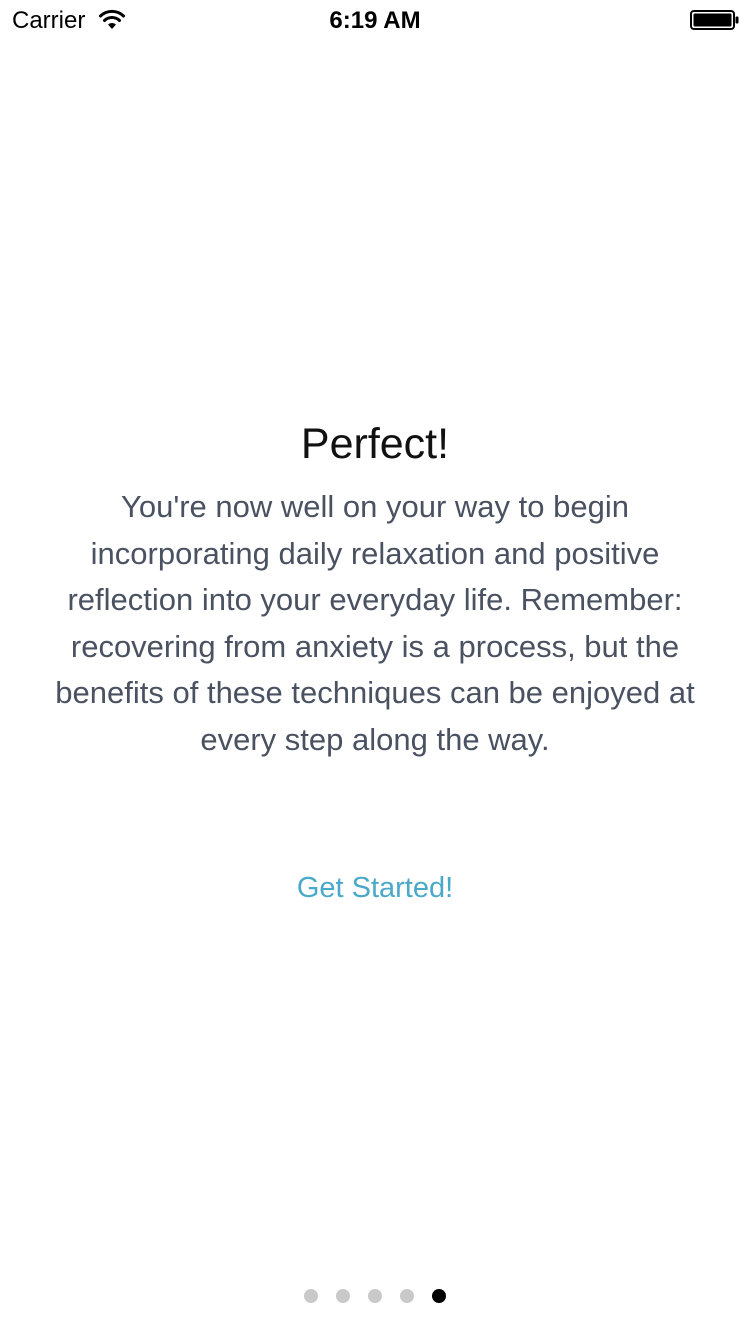 The height and width of the screenshot is (1334, 750). Describe the element at coordinates (375, 444) in the screenshot. I see `page-title: Perfect!` at that location.